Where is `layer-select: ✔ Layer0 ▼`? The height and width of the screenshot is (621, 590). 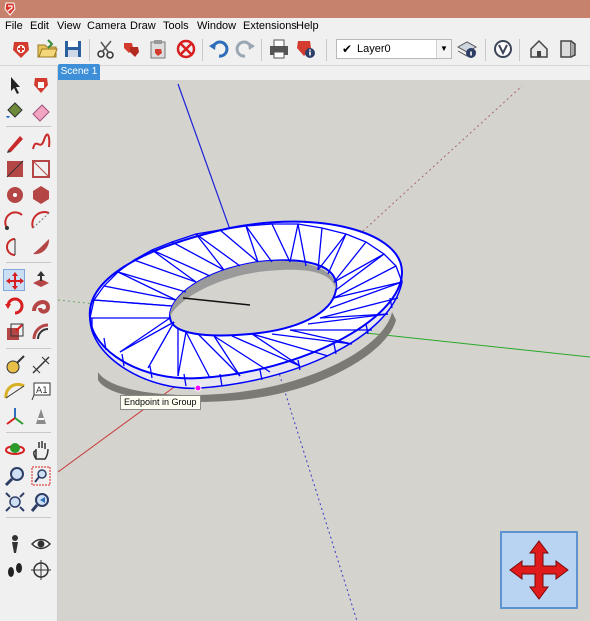 layer-select: ✔ Layer0 ▼ is located at coordinates (394, 49).